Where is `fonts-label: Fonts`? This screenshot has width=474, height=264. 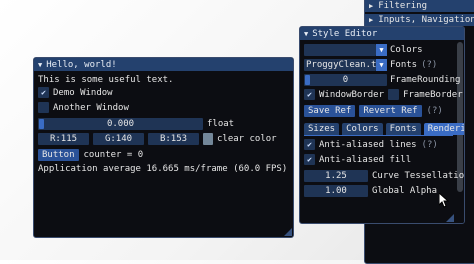 fonts-label: Fonts is located at coordinates (404, 65).